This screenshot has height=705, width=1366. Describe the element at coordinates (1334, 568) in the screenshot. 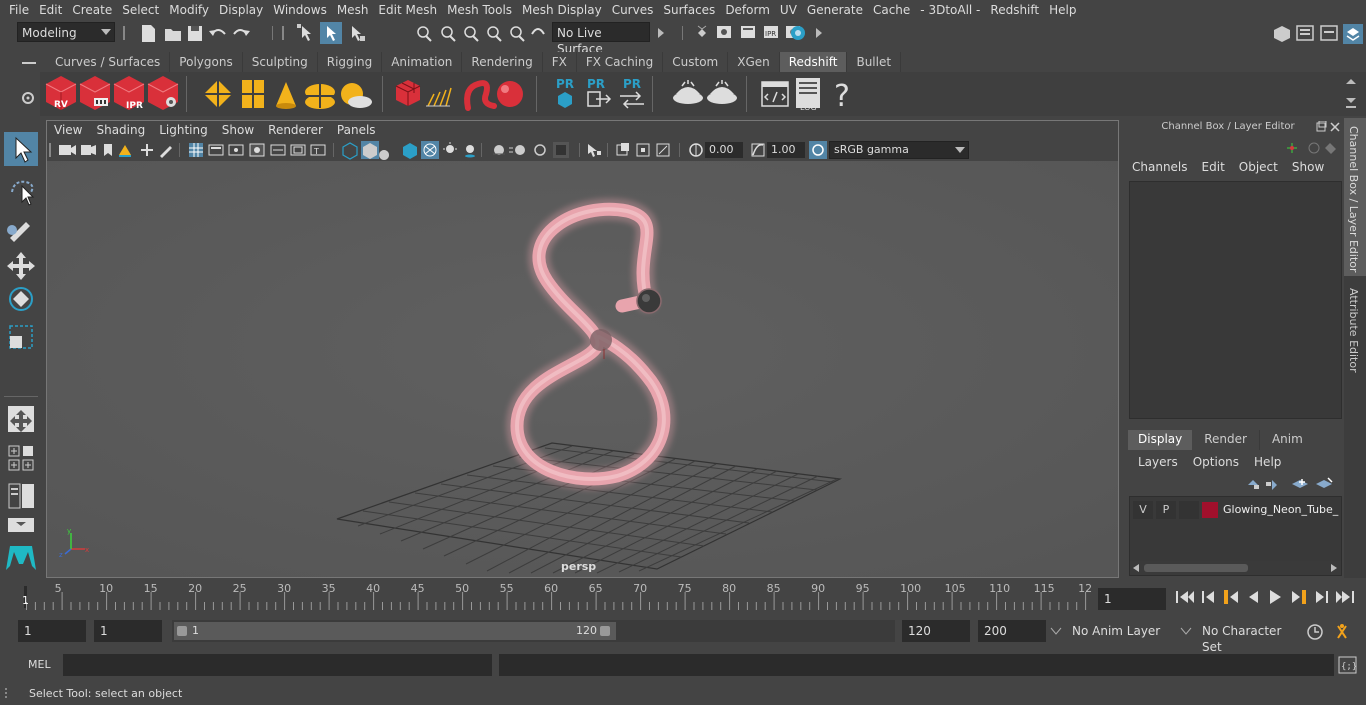

I see `scroll-right-icon` at that location.